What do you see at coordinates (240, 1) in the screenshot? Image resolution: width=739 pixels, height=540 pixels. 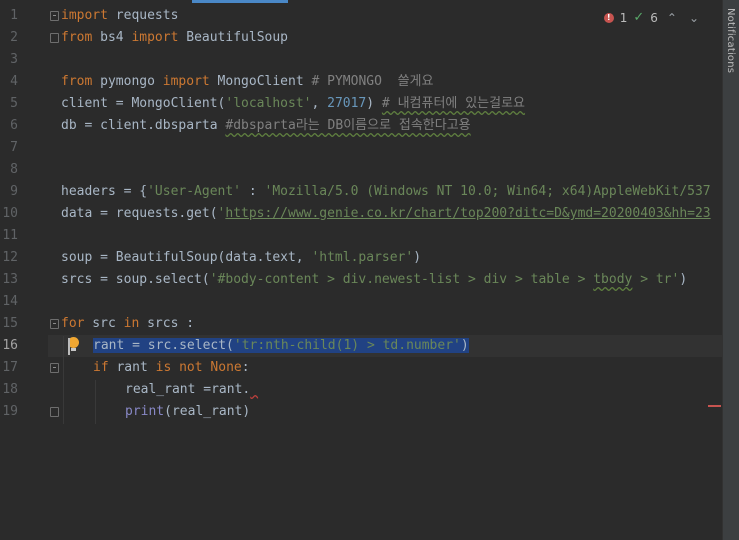 I see `active-tab-indicator` at bounding box center [240, 1].